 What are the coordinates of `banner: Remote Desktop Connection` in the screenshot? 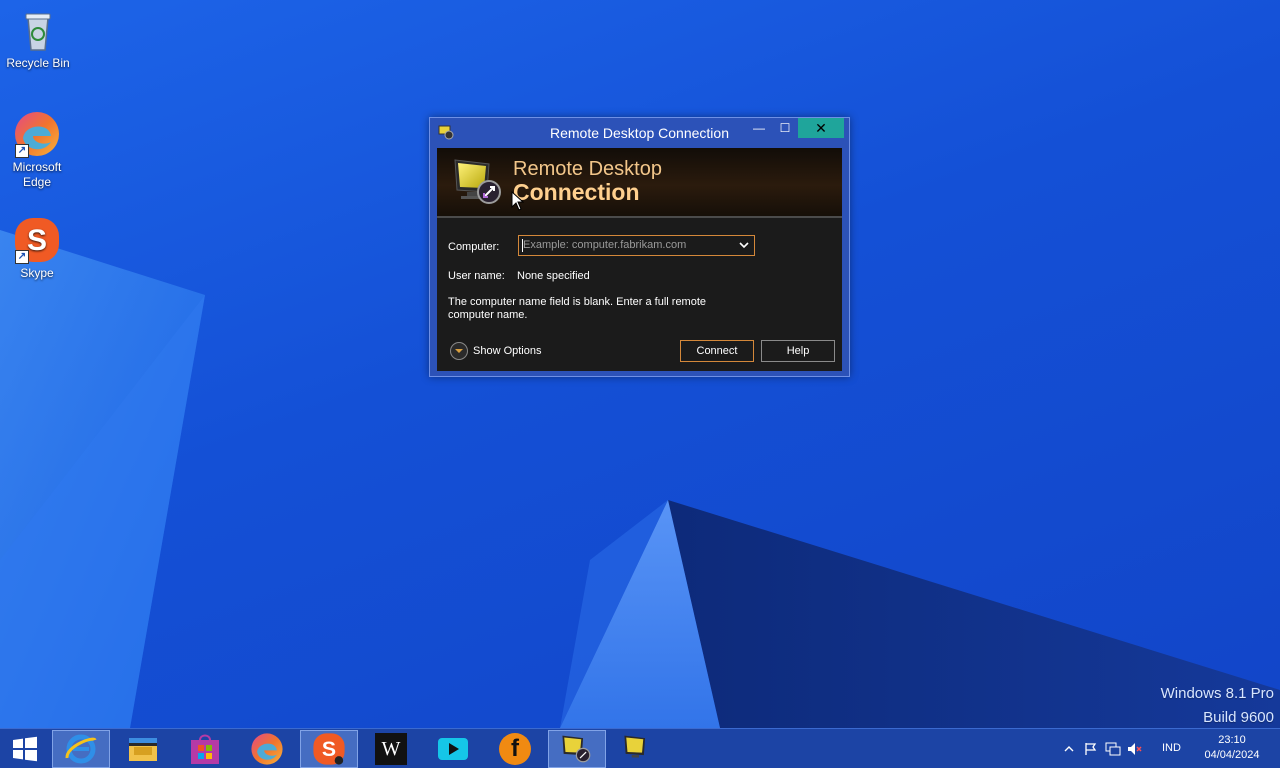 It's located at (639, 183).